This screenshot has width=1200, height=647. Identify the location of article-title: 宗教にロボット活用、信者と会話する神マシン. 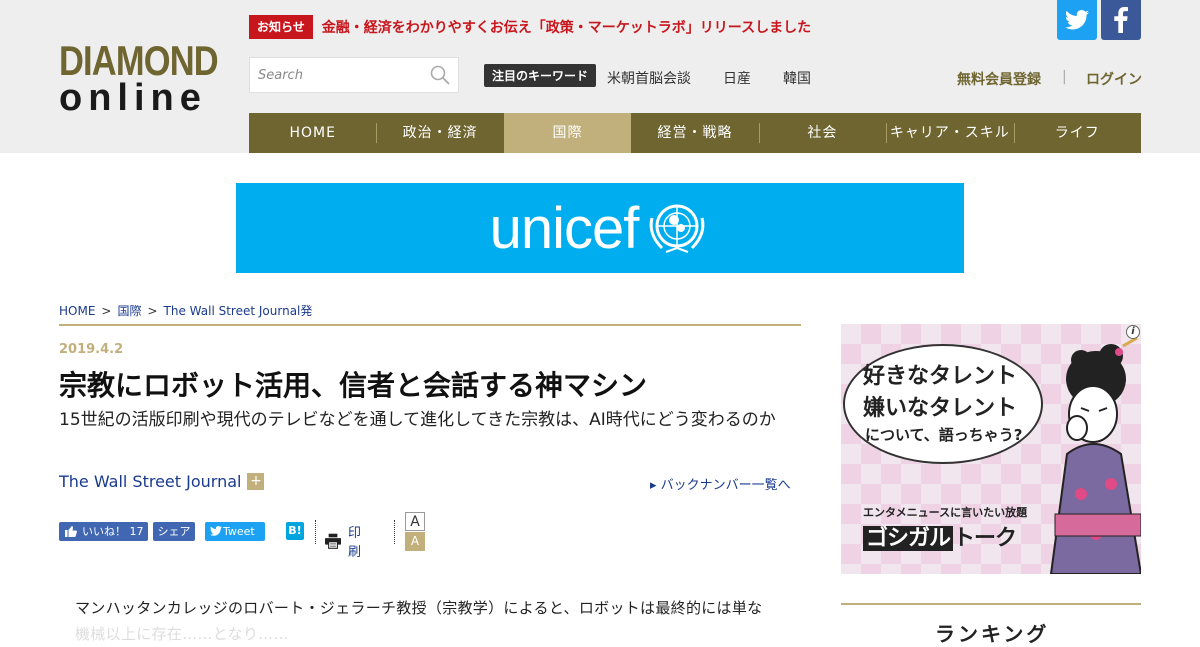
(353, 385).